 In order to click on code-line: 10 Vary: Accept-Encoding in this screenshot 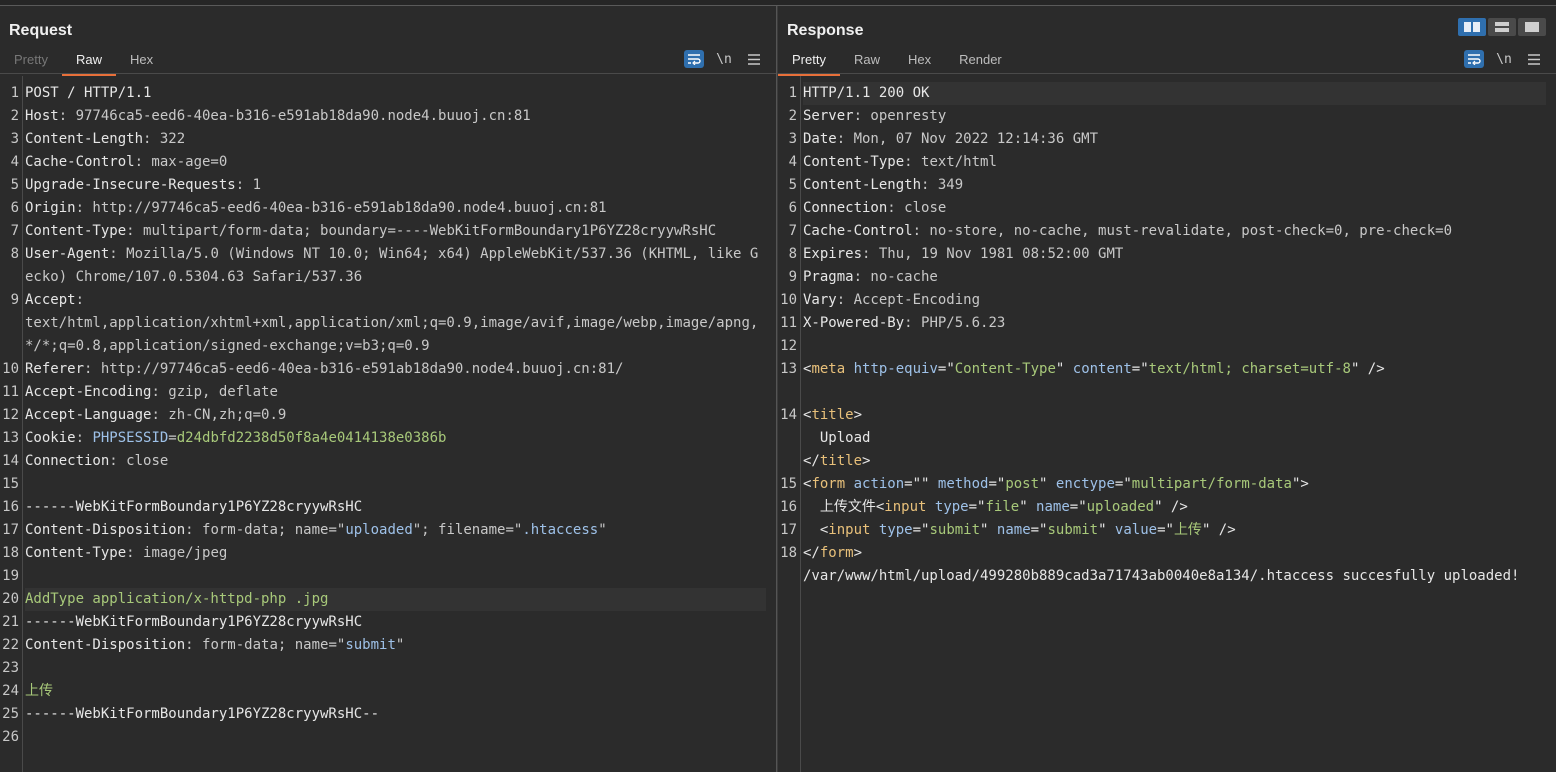, I will do `click(1162, 300)`.